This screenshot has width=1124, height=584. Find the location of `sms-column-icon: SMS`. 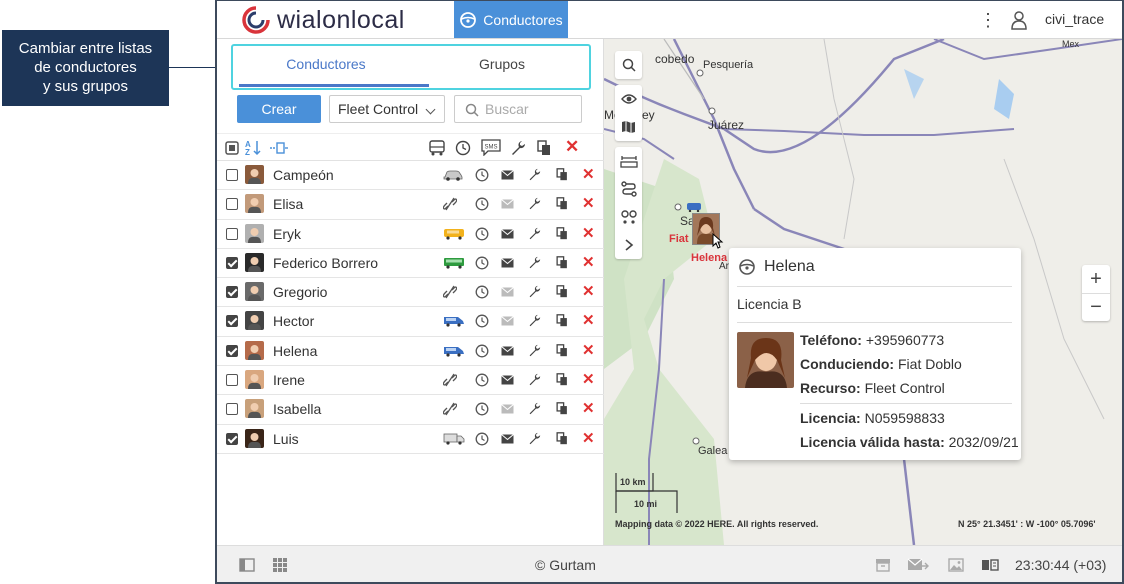

sms-column-icon: SMS is located at coordinates (491, 147).